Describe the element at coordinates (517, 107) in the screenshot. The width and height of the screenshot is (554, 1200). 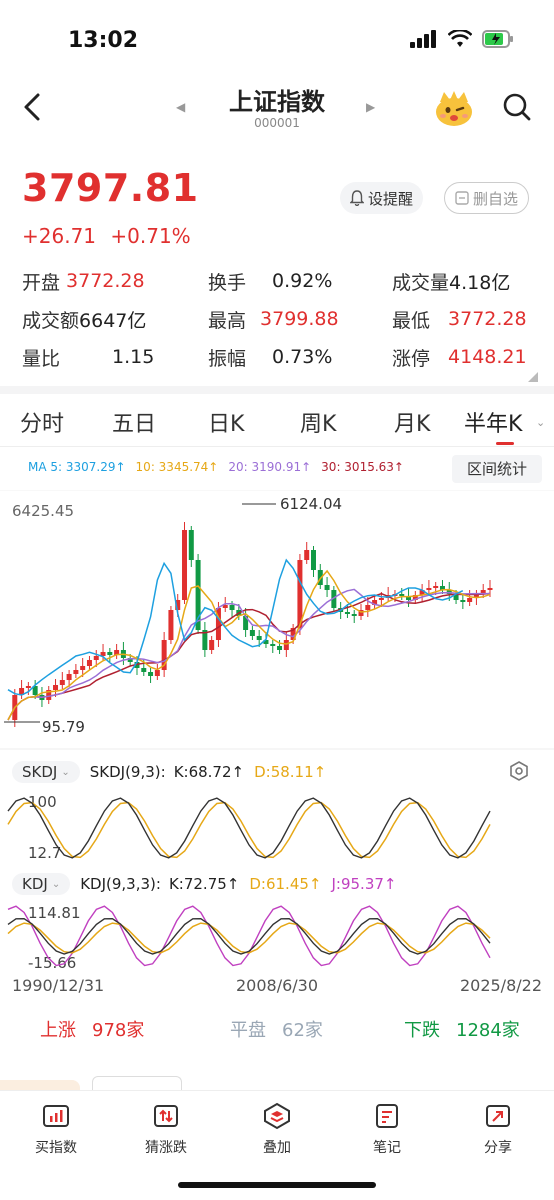
I see `search-icon` at that location.